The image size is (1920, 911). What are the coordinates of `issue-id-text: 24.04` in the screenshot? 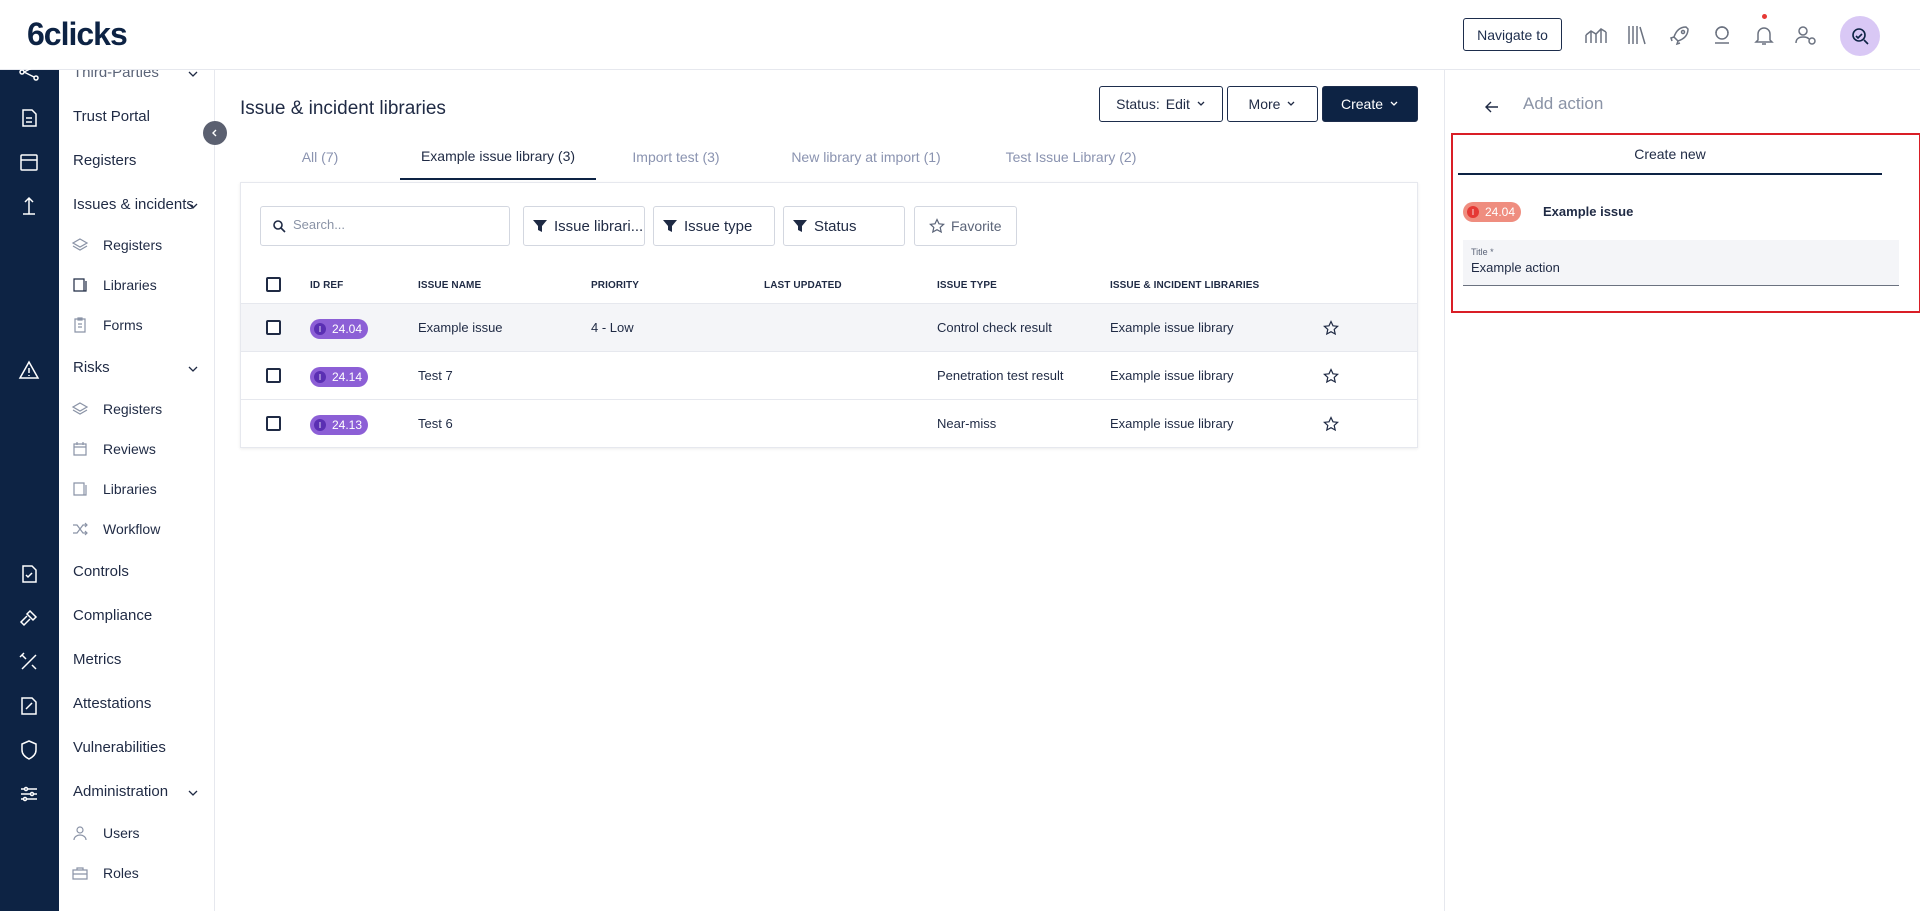 It's located at (1500, 212).